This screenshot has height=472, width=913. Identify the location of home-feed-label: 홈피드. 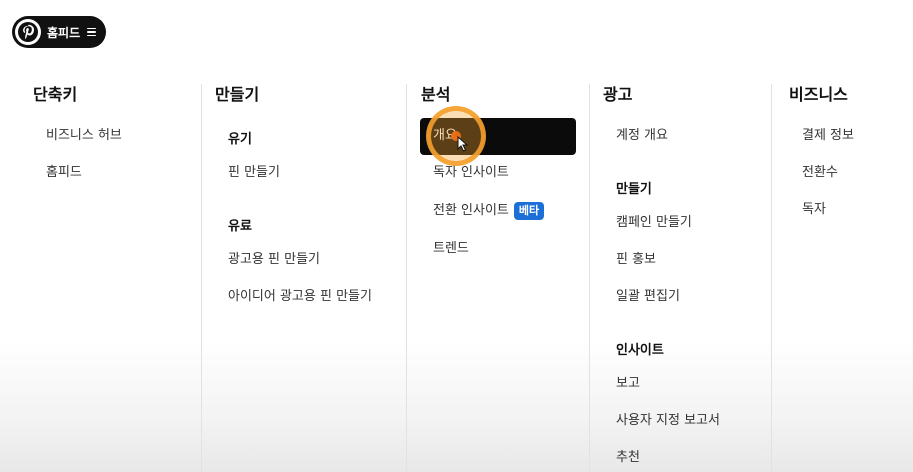
(64, 32).